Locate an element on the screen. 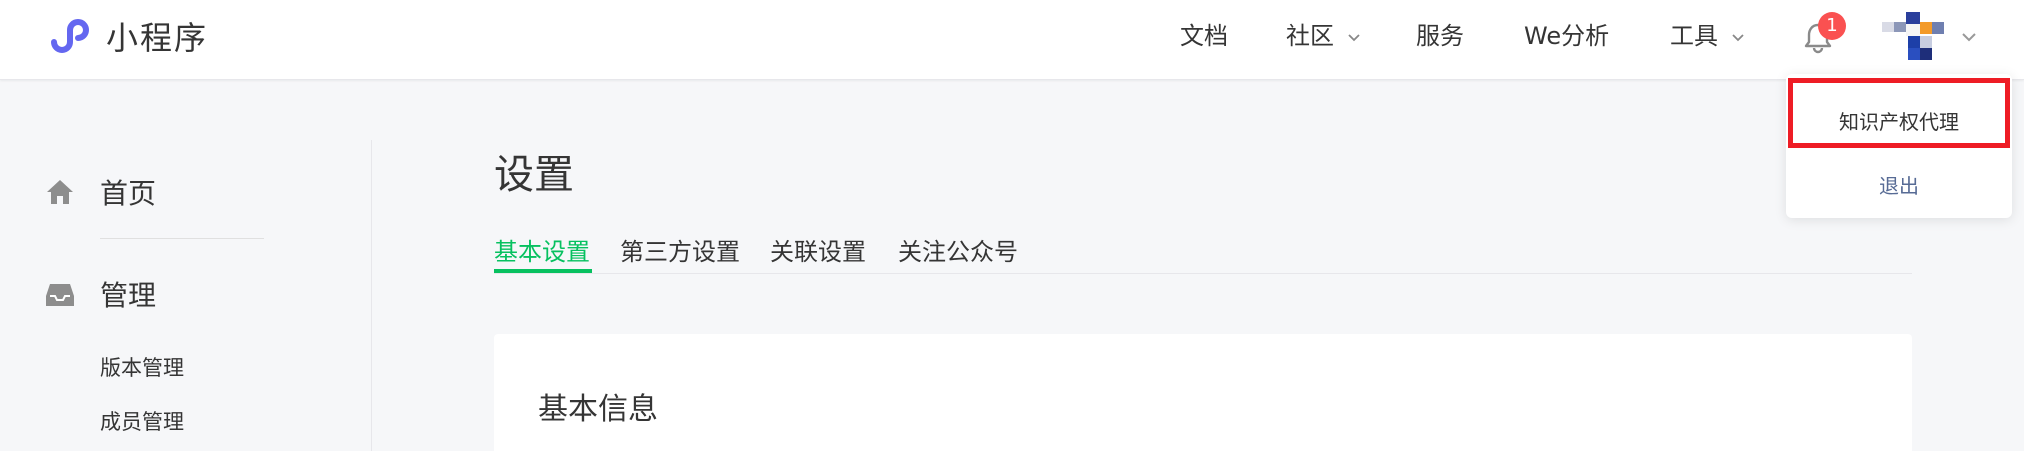 This screenshot has height=451, width=2024. inbox-icon is located at coordinates (60, 295).